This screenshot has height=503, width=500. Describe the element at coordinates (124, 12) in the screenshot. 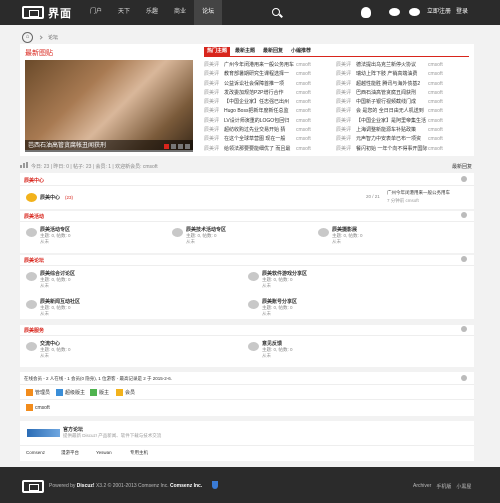

I see `nav-world: 天下` at that location.